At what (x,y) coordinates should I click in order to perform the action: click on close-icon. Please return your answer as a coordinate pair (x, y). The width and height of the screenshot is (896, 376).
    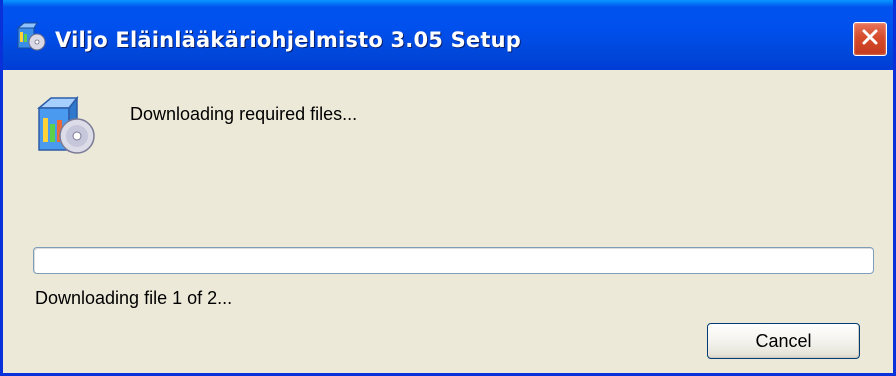
    Looking at the image, I should click on (870, 39).